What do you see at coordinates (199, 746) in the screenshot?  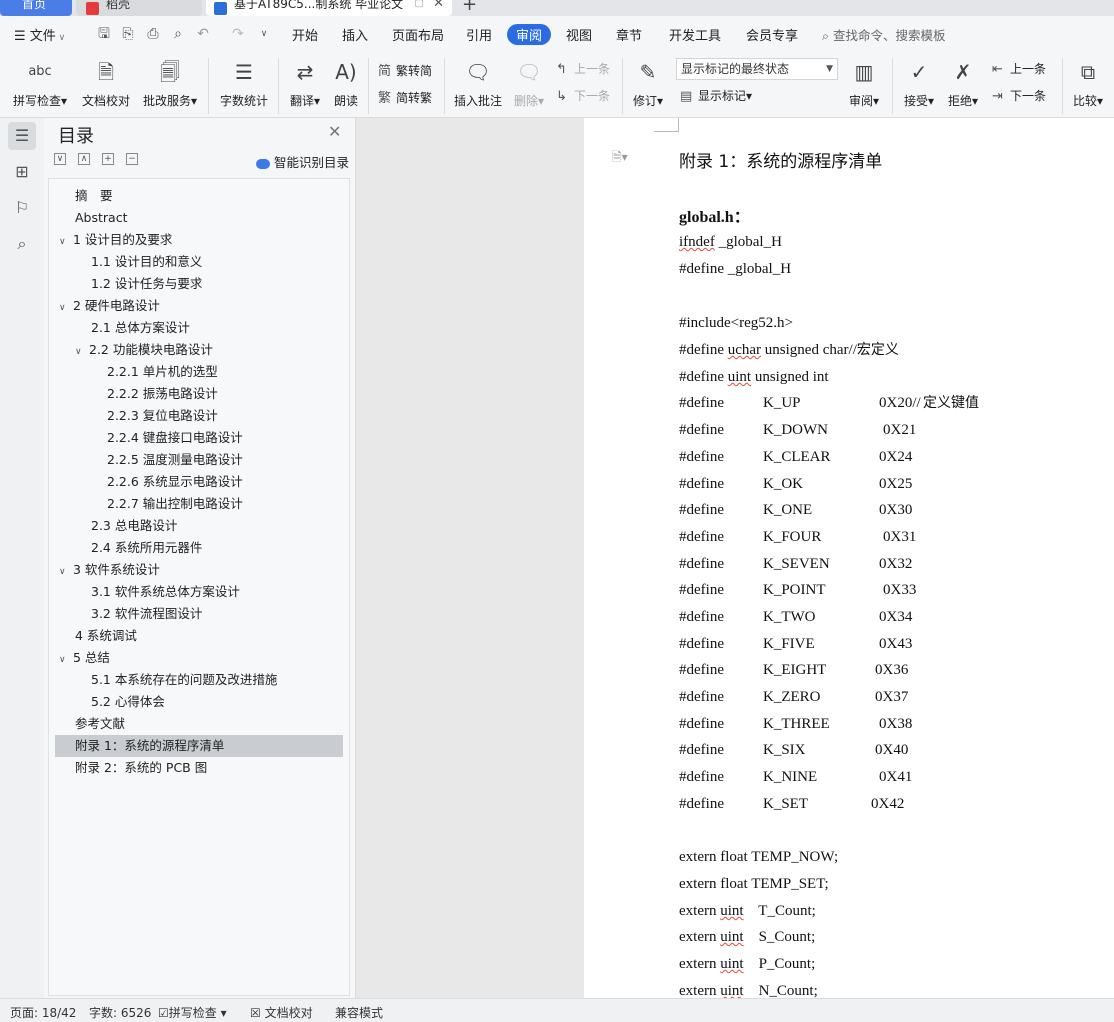 I see `toc-item-selected: 附录 1：系统的源程序清单` at bounding box center [199, 746].